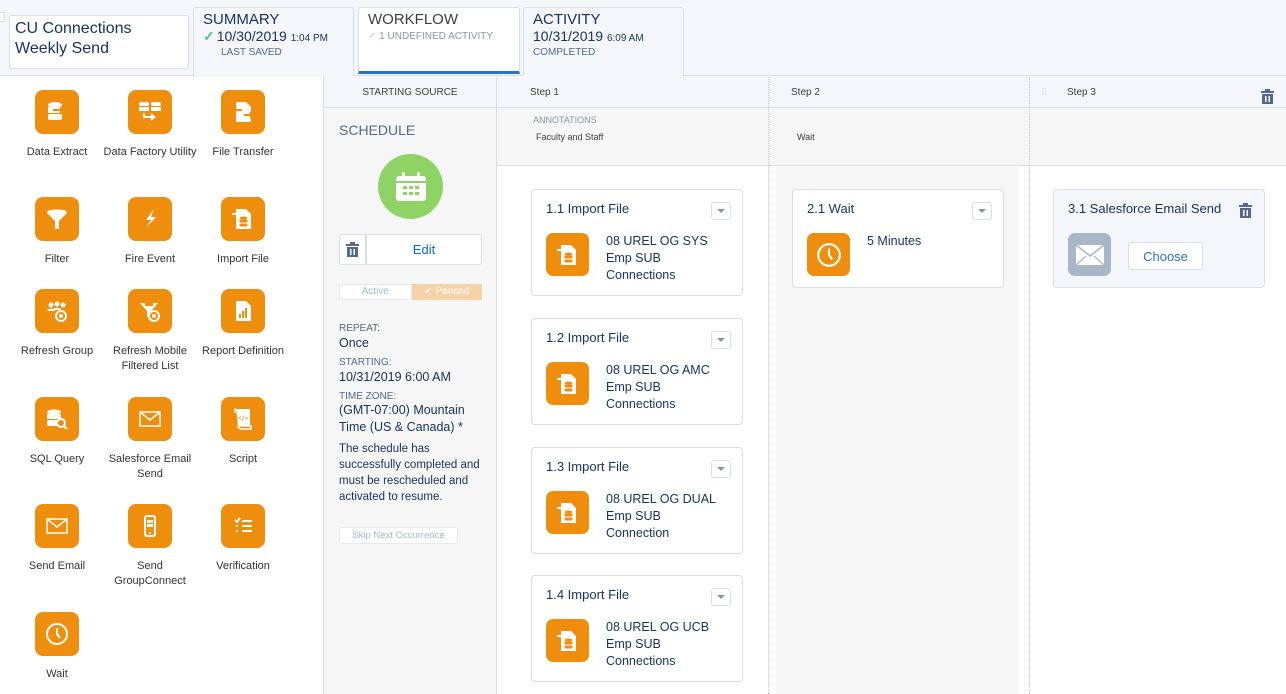 This screenshot has height=694, width=1286. What do you see at coordinates (99, 42) in the screenshot?
I see `journey-title-input: CU Connections Weekly Send` at bounding box center [99, 42].